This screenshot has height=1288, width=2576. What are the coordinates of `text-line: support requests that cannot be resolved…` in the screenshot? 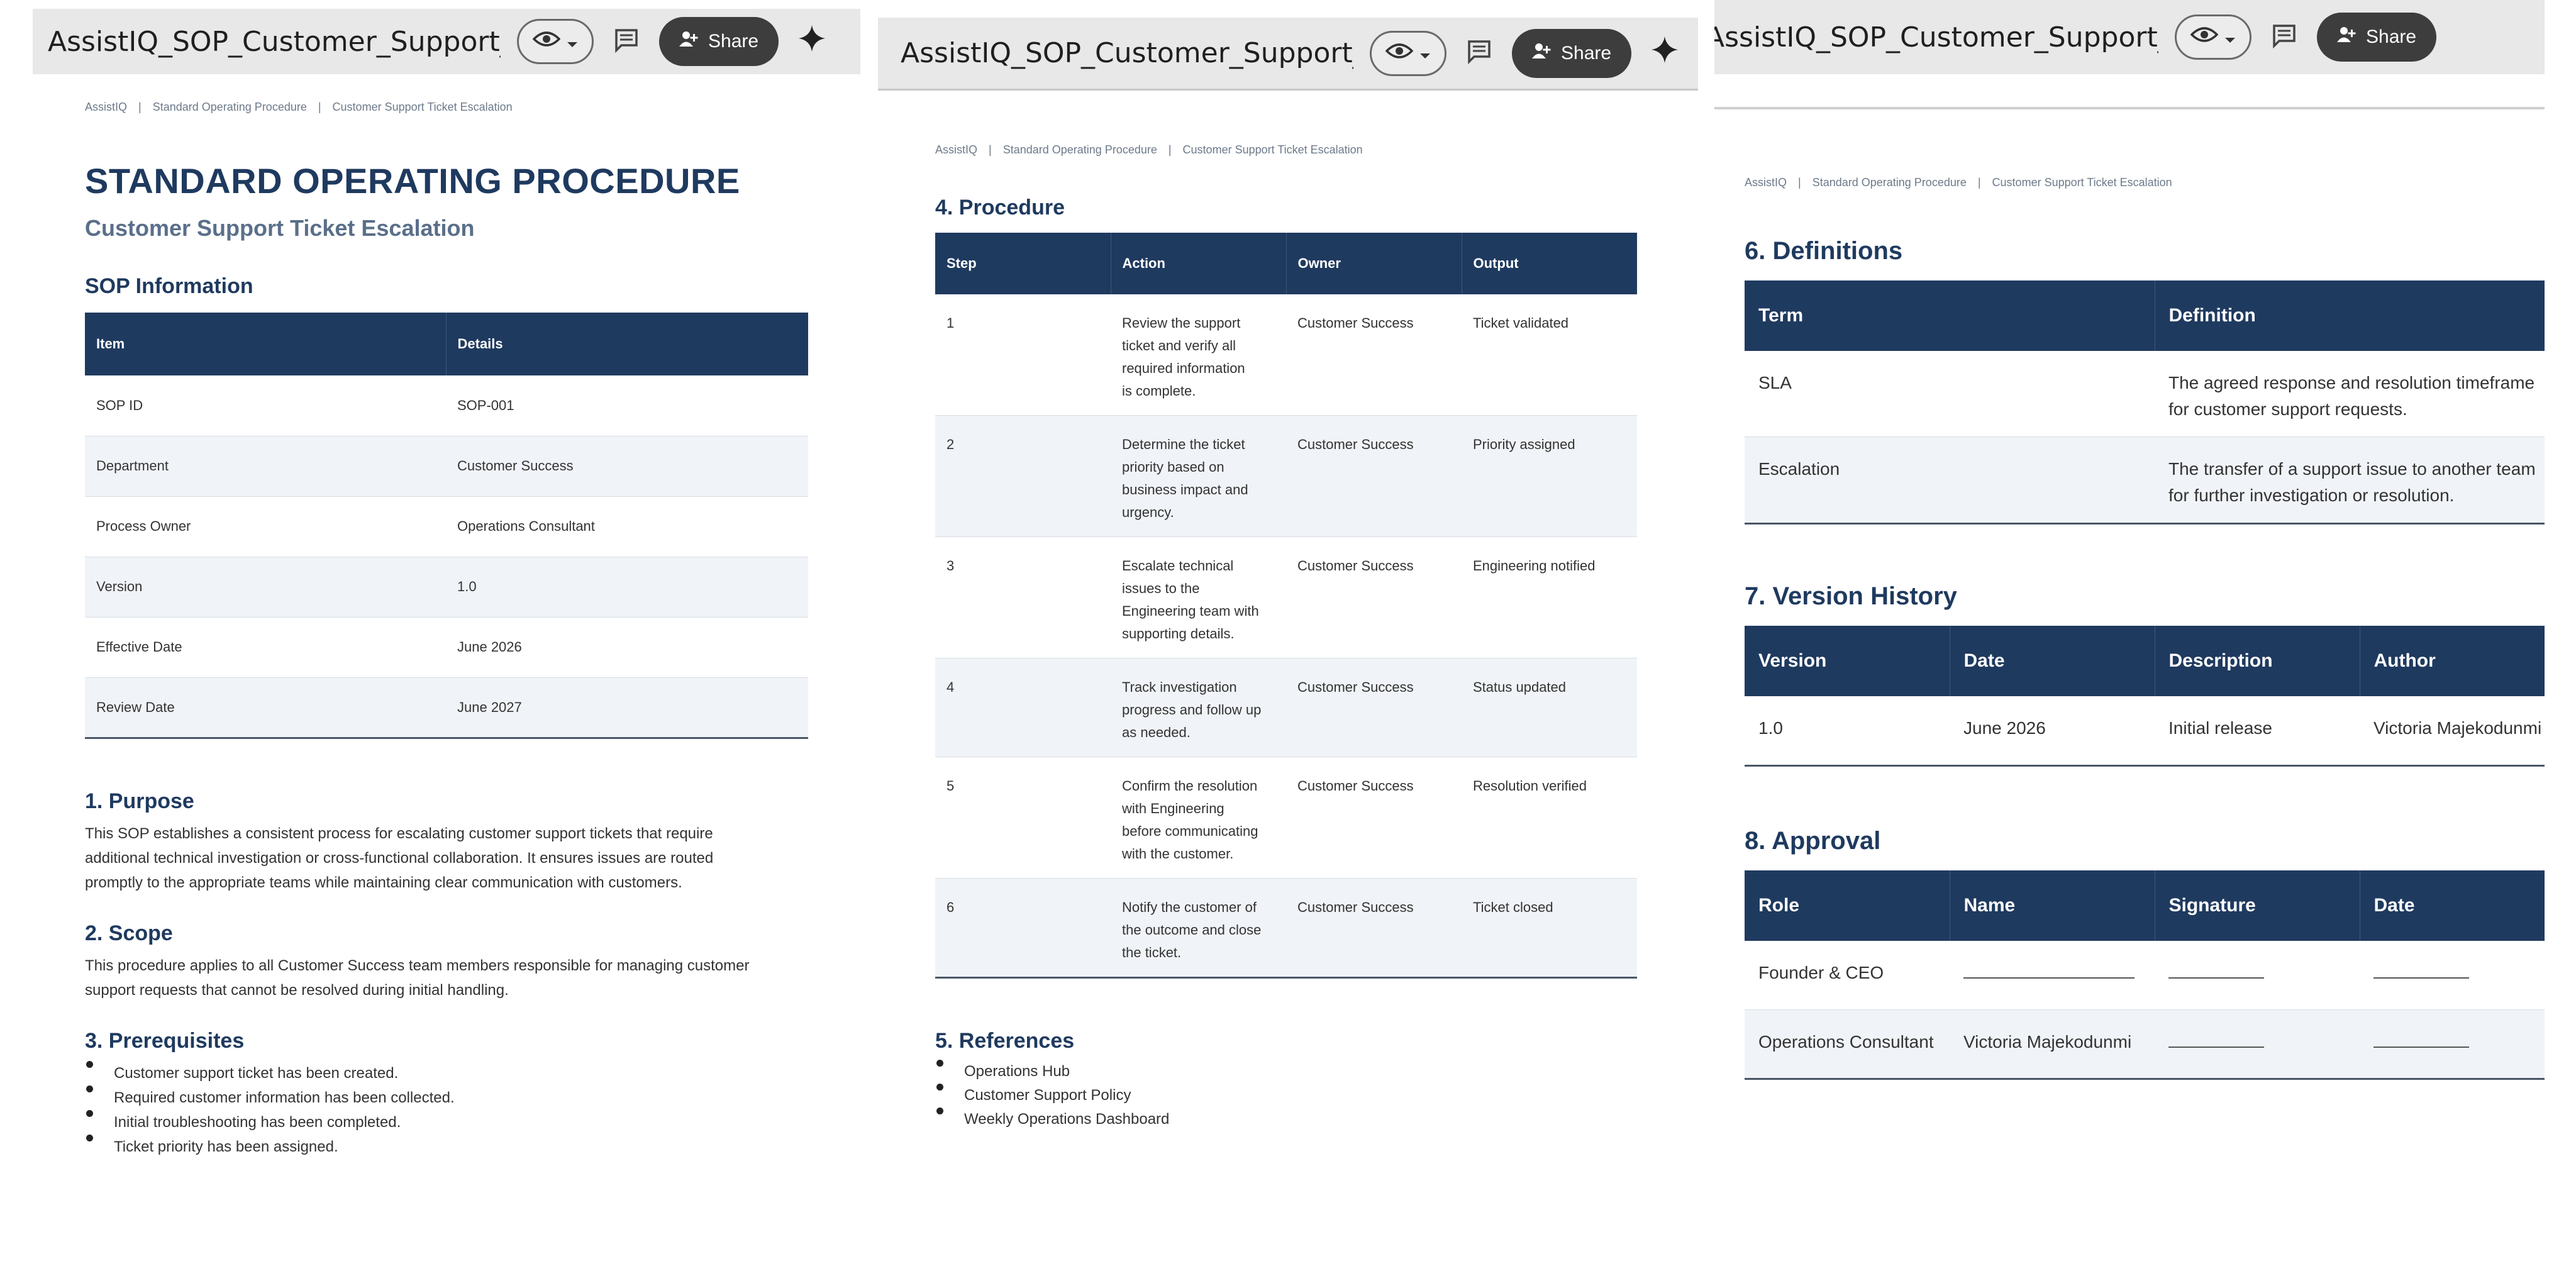 It's located at (297, 990).